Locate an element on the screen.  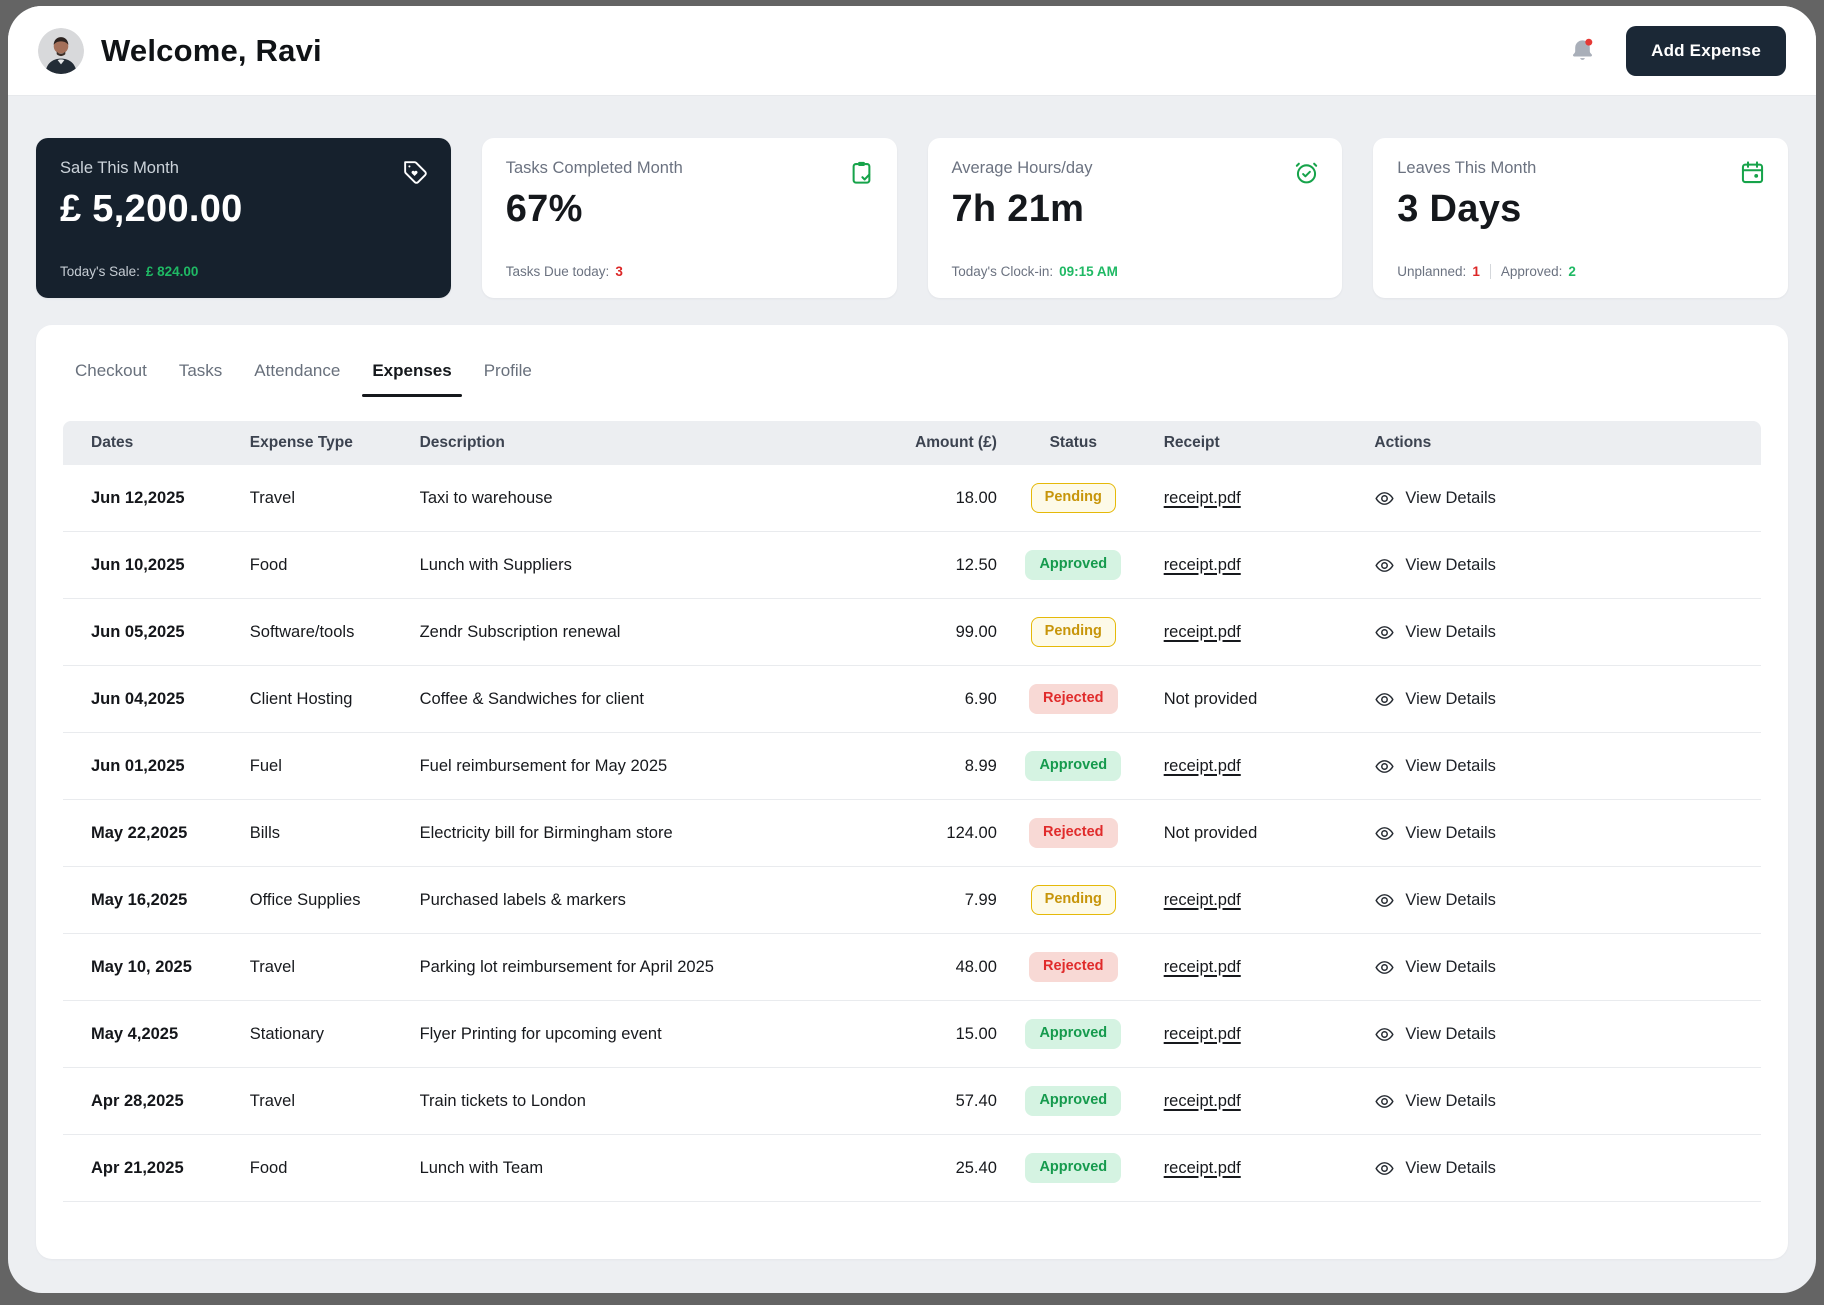
column-header-receipt: Receipt is located at coordinates (1191, 442).